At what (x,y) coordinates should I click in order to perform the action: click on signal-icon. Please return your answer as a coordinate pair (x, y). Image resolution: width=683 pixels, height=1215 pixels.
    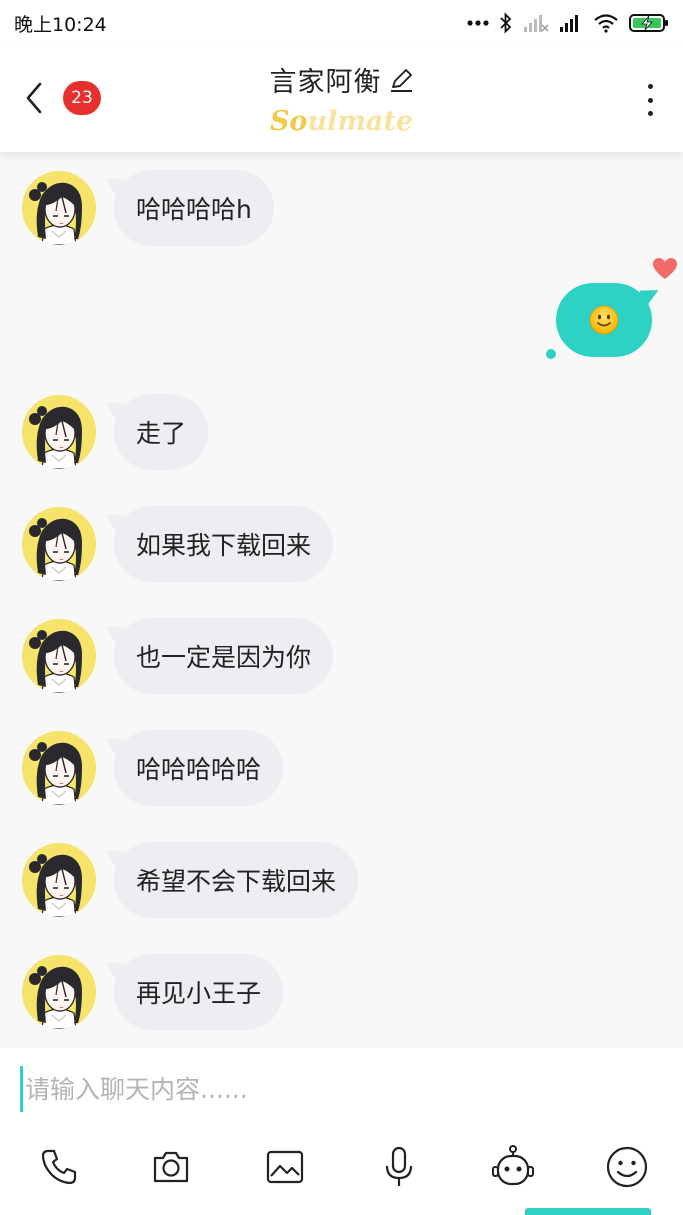
    Looking at the image, I should click on (569, 23).